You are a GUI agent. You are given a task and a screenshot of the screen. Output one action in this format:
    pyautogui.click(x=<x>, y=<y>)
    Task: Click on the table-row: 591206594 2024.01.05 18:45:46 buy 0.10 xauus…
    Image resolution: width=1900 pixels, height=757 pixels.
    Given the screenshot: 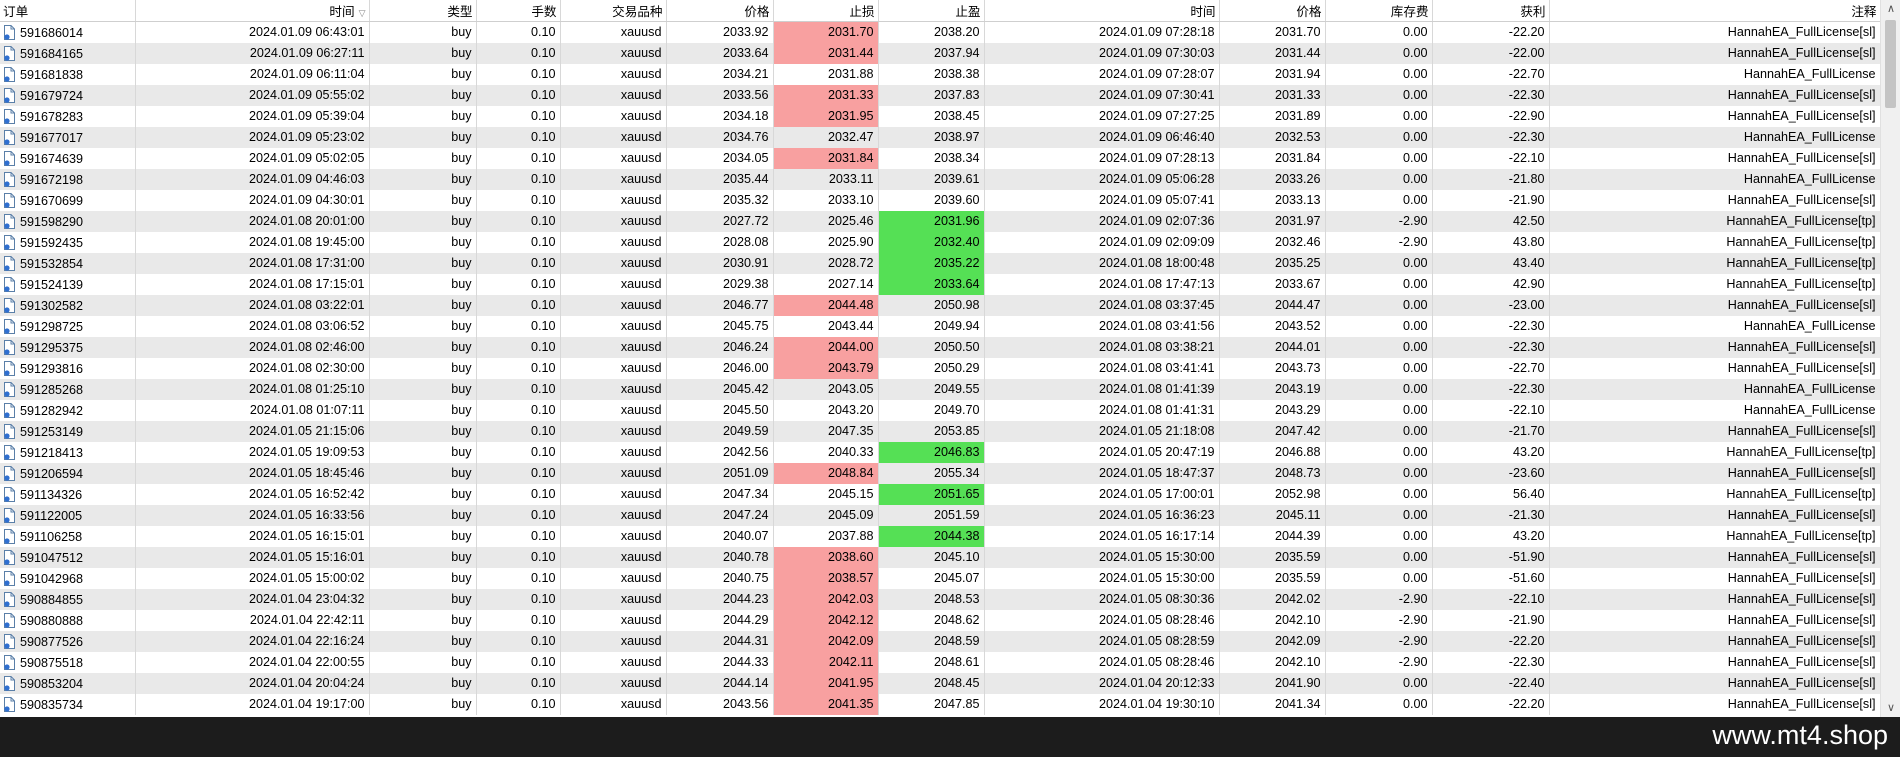 What is the action you would take?
    pyautogui.click(x=940, y=473)
    